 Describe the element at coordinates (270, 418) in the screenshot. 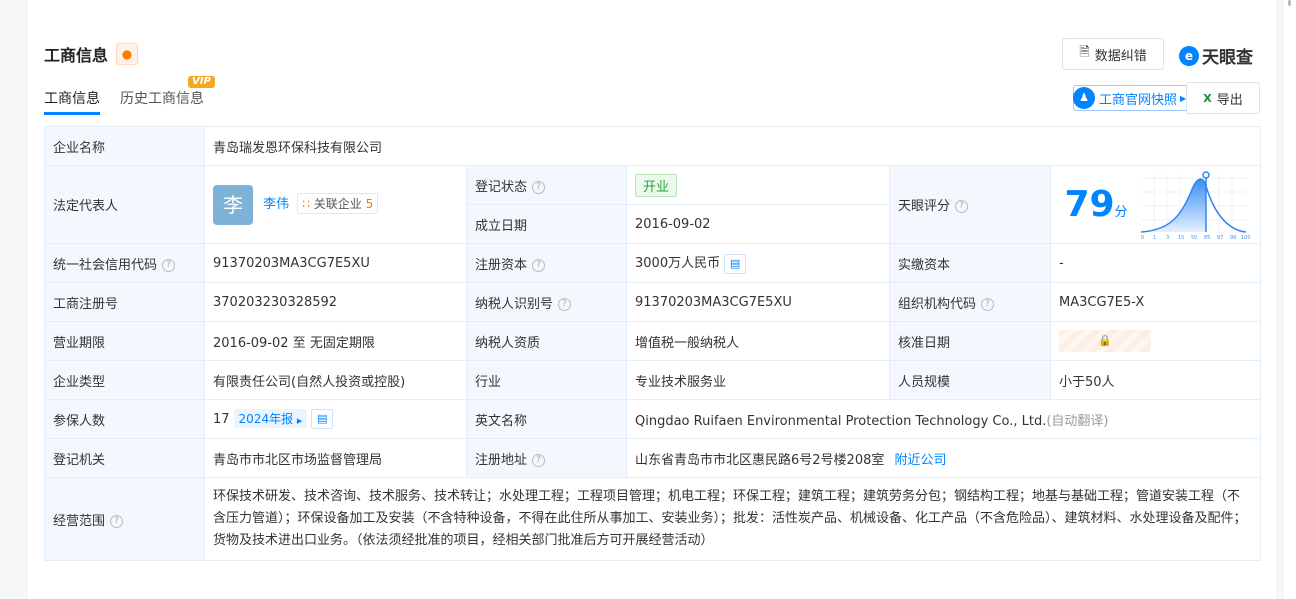

I see `annual-report-link: 2024年报 ▶` at that location.